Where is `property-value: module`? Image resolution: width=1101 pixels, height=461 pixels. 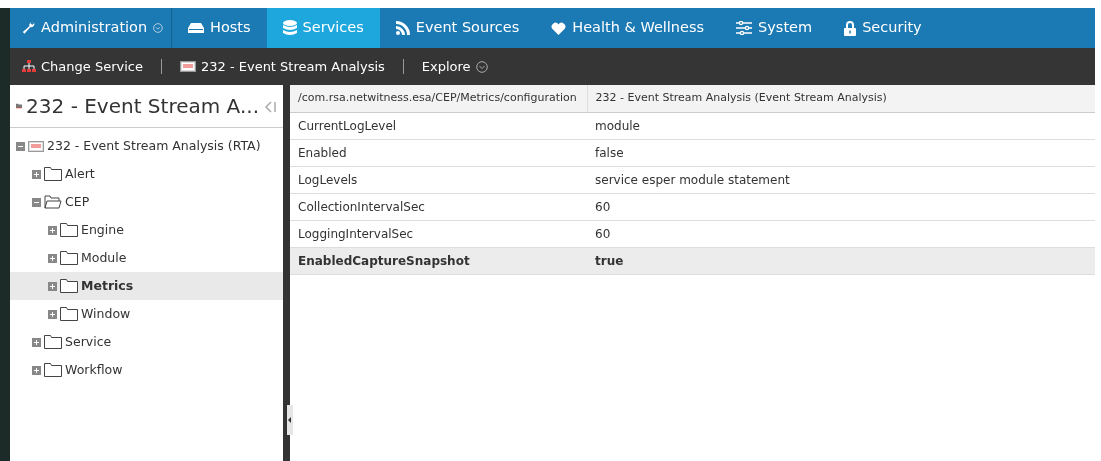 property-value: module is located at coordinates (841, 125).